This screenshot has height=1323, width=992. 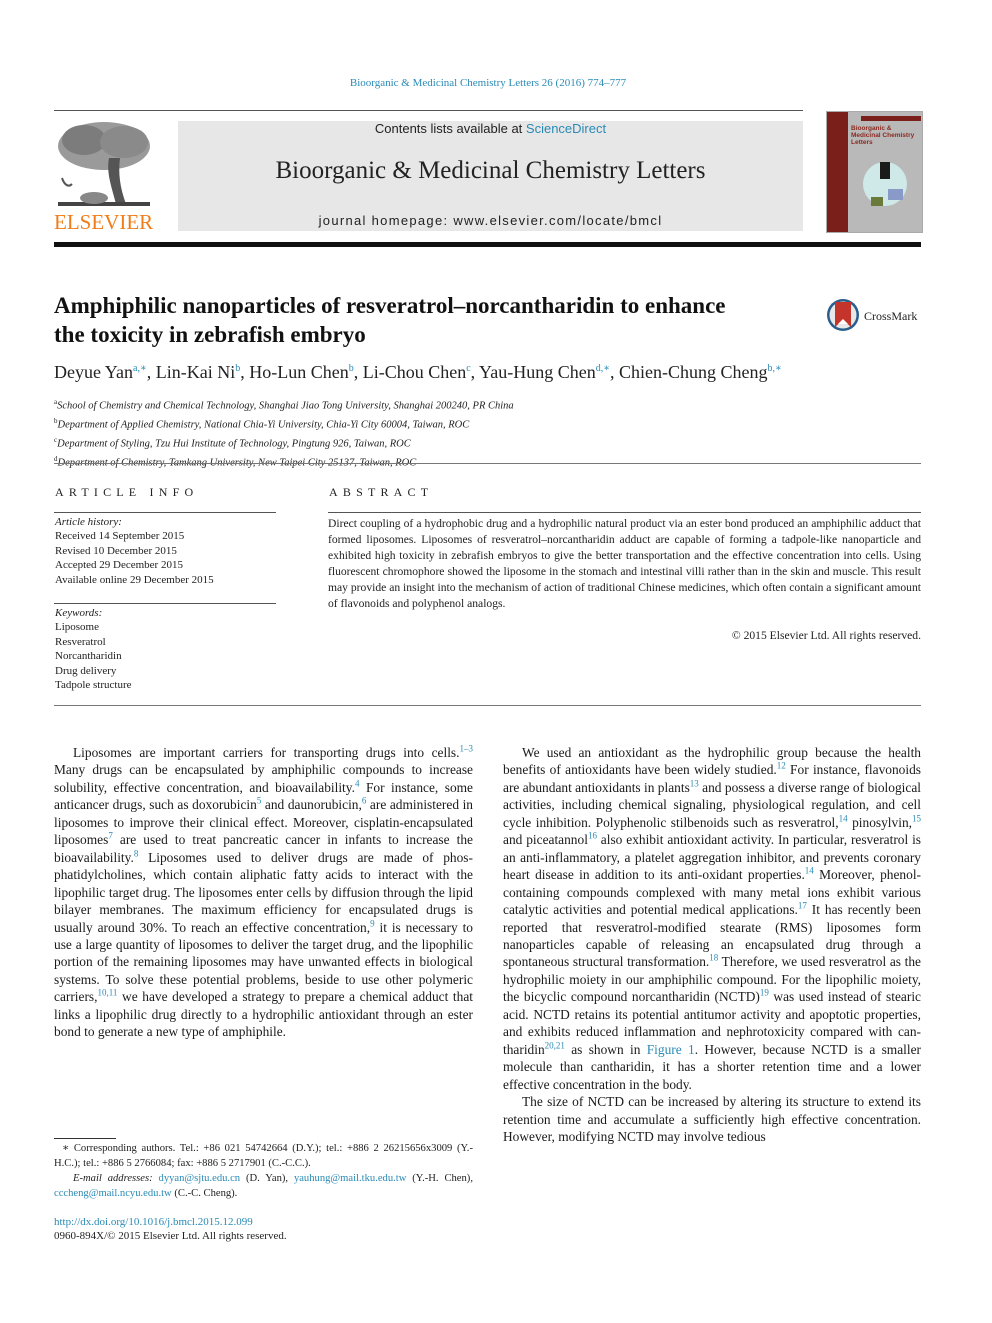 I want to click on text-run: pinosylvin,, so click(x=879, y=822).